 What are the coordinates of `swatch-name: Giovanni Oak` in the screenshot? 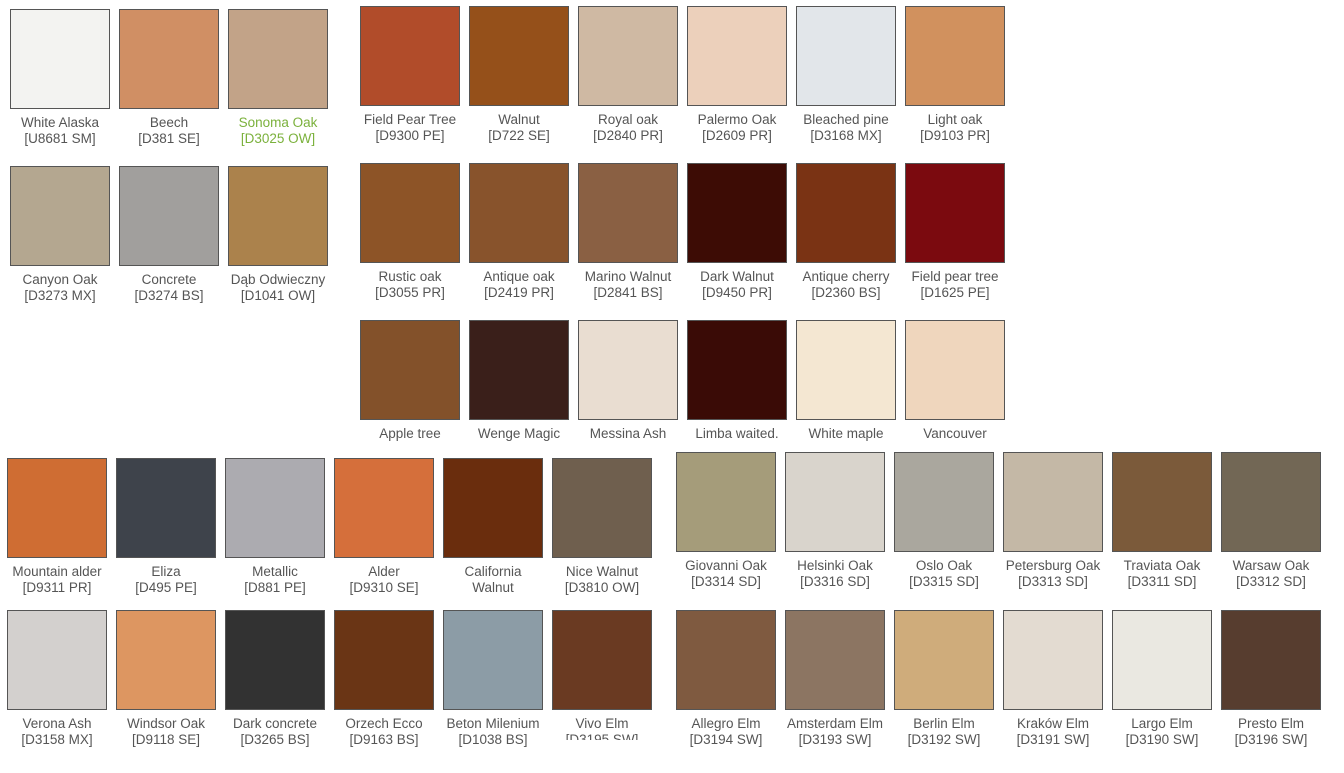 It's located at (726, 565).